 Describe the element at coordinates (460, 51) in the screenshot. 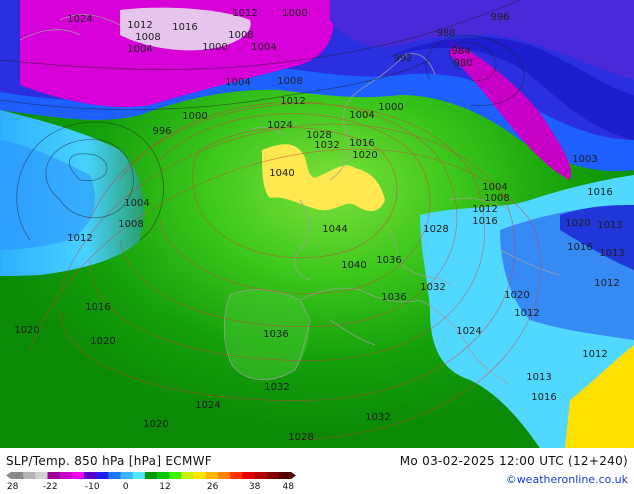

I see `isobar-label: 984` at that location.